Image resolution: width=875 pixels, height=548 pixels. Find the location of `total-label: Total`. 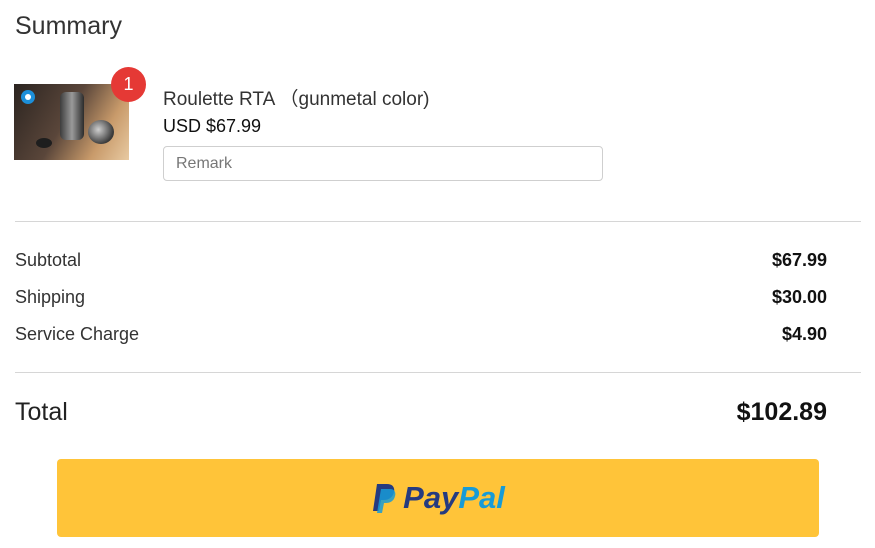

total-label: Total is located at coordinates (41, 412).